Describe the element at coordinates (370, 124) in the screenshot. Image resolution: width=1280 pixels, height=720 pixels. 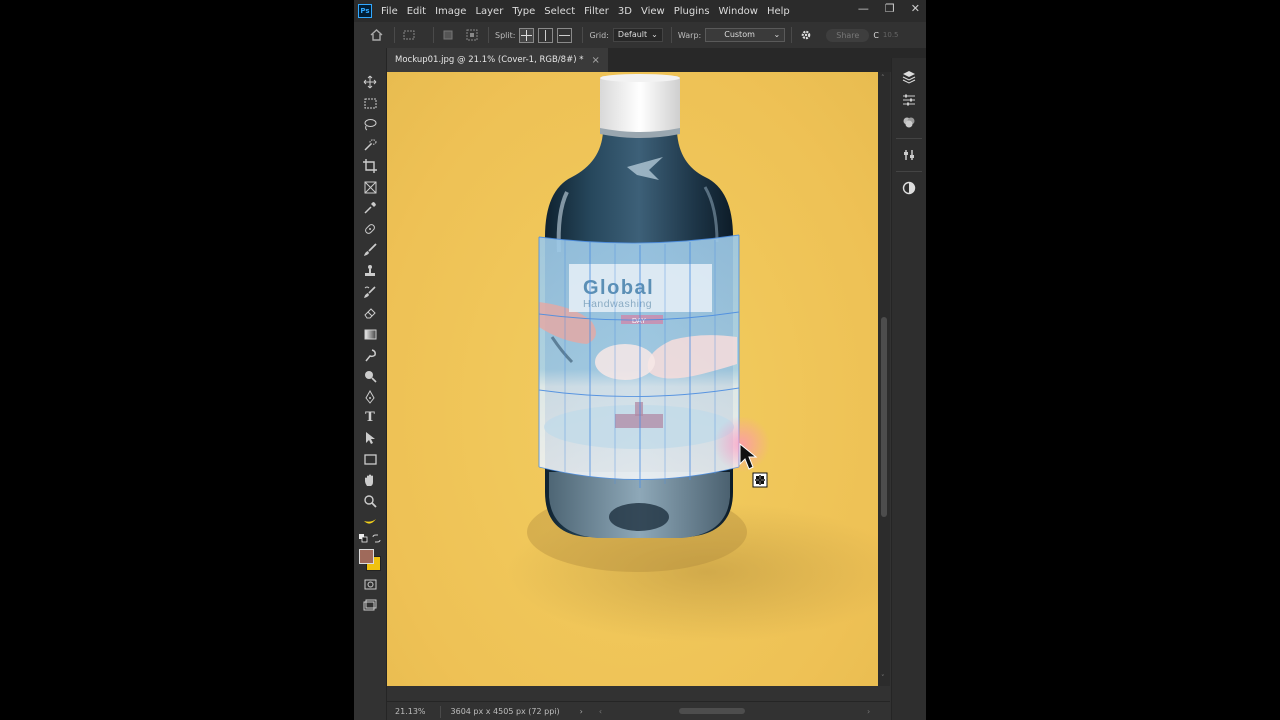
I see `lasso-tool-icon` at that location.